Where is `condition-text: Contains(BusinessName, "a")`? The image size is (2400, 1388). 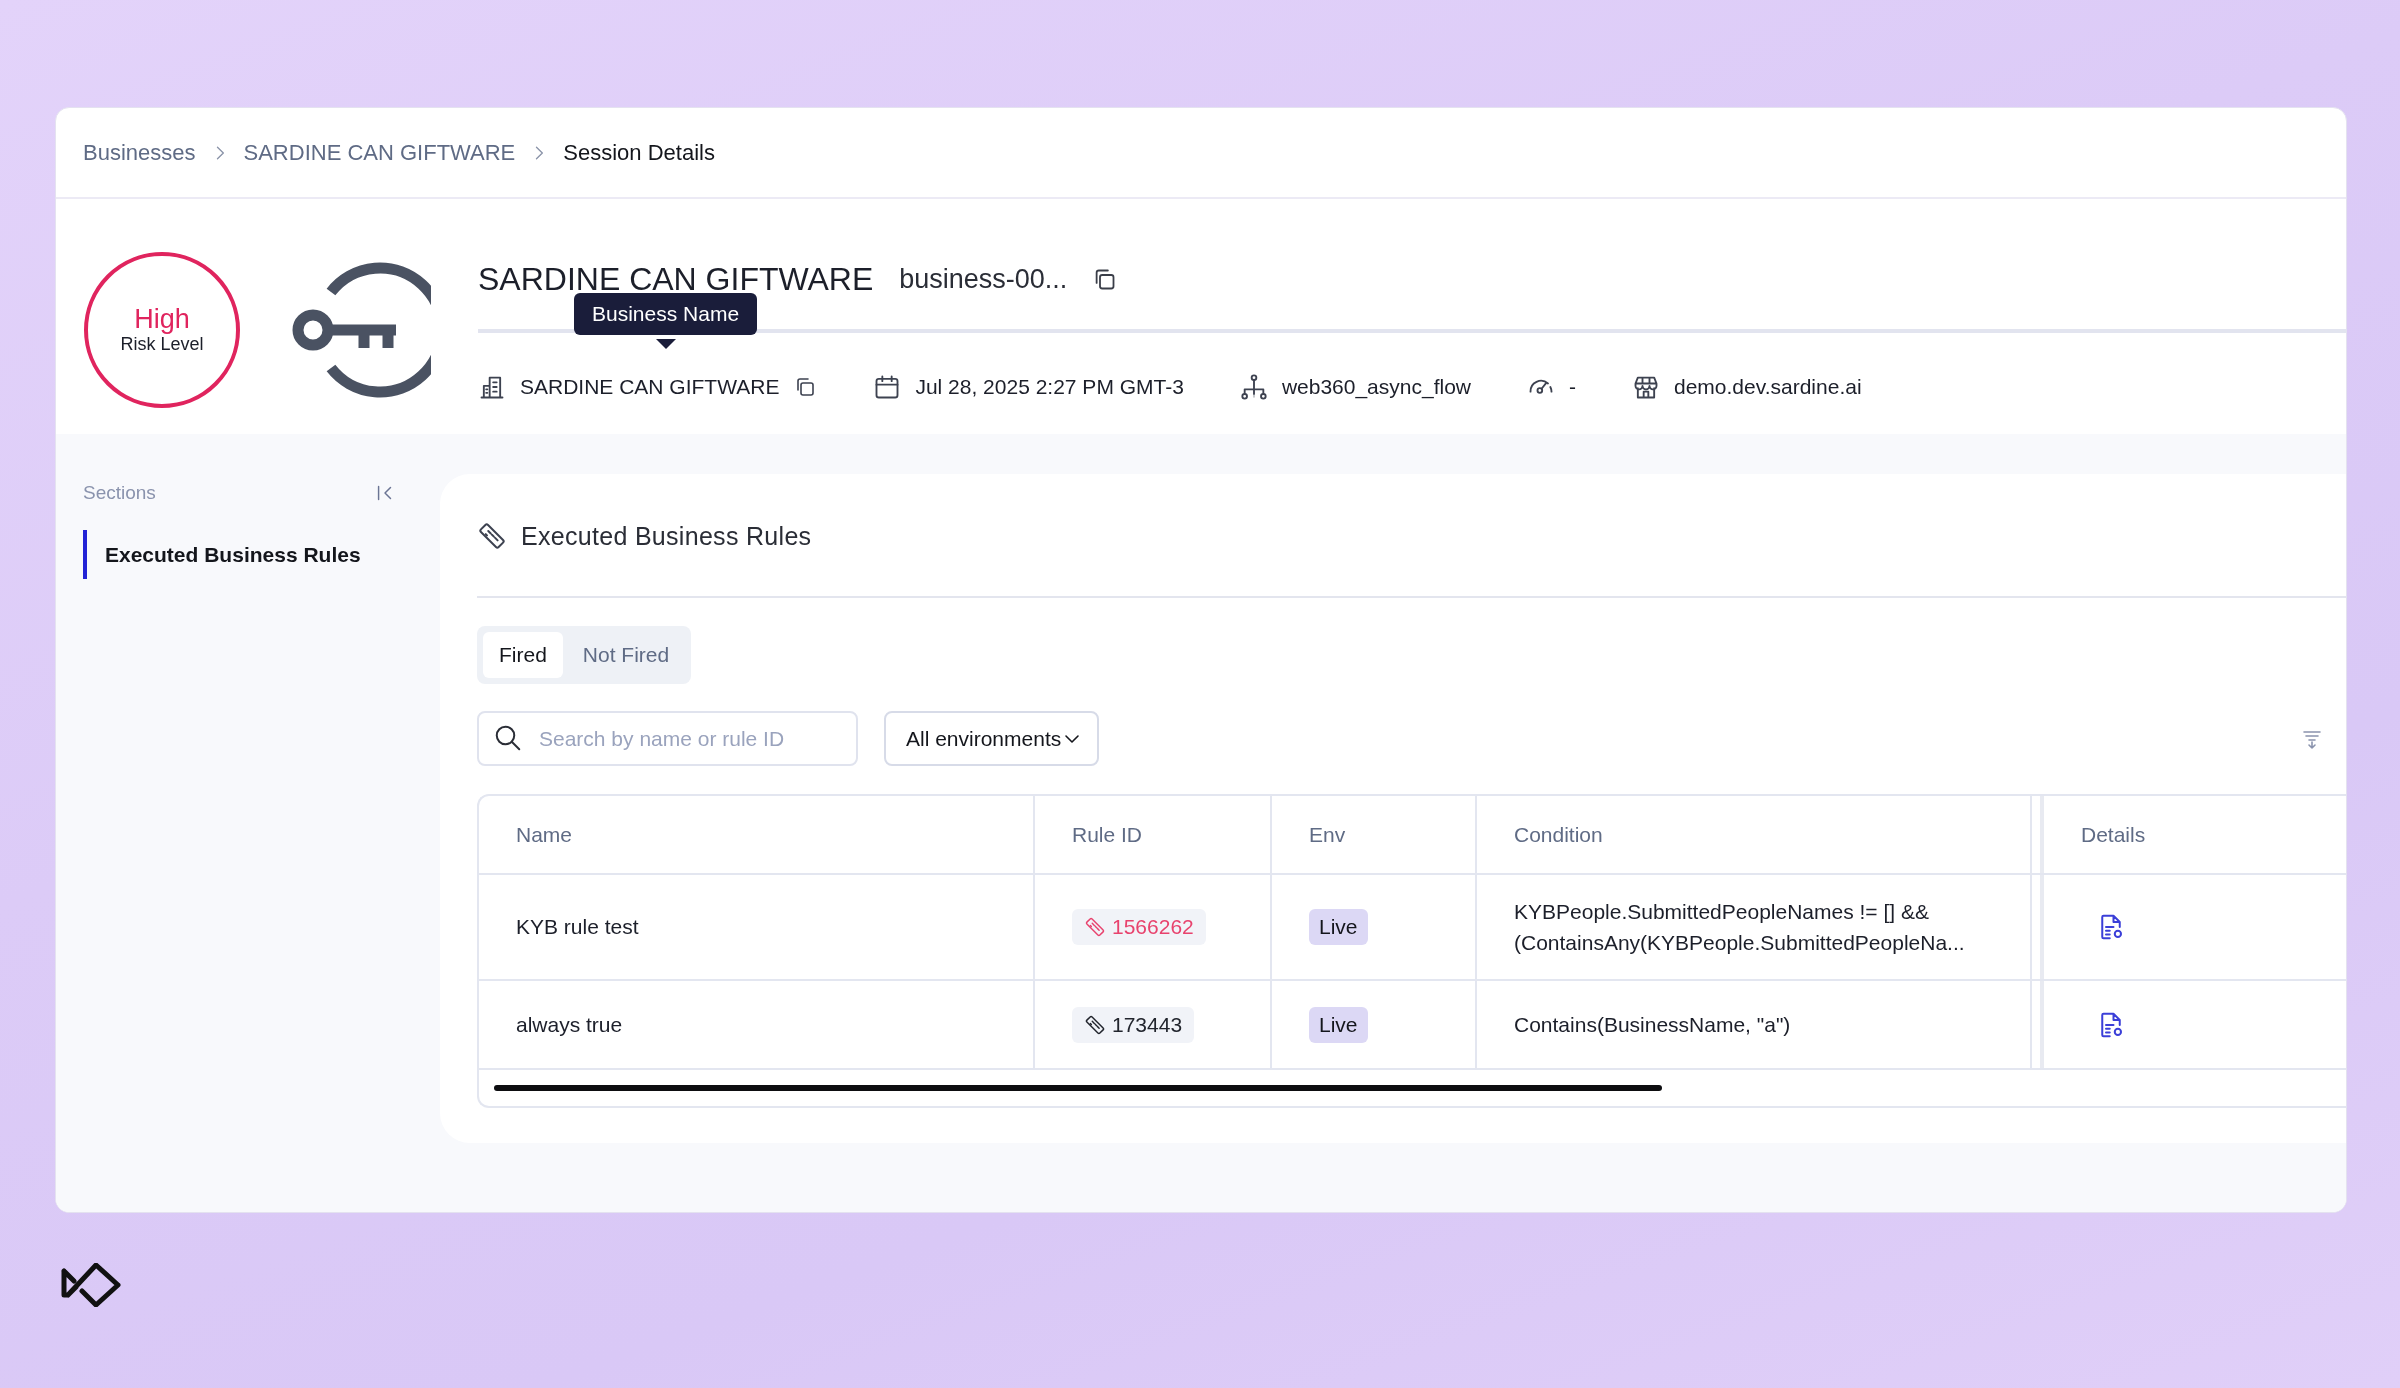 condition-text: Contains(BusinessName, "a") is located at coordinates (1652, 1024).